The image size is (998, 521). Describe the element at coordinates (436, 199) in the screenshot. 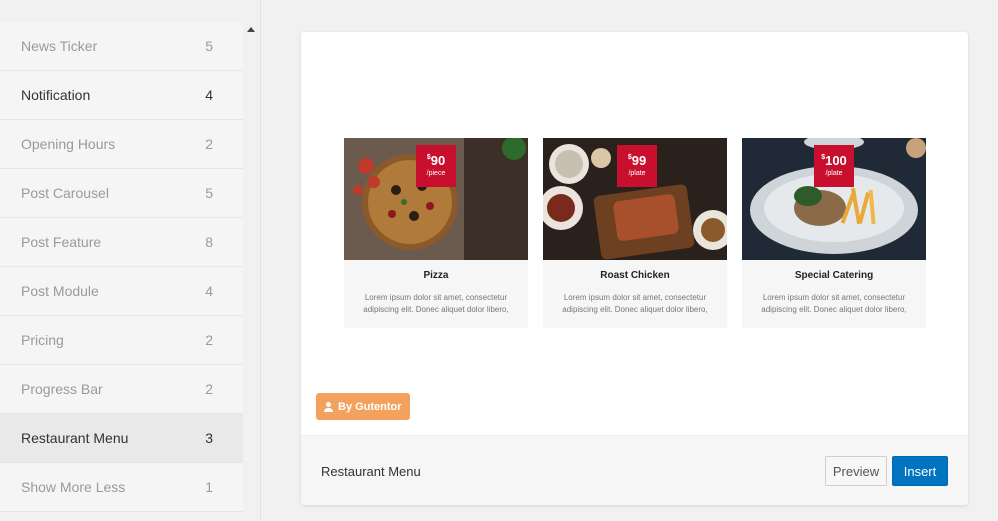

I see `food-image: $90 /piece` at that location.